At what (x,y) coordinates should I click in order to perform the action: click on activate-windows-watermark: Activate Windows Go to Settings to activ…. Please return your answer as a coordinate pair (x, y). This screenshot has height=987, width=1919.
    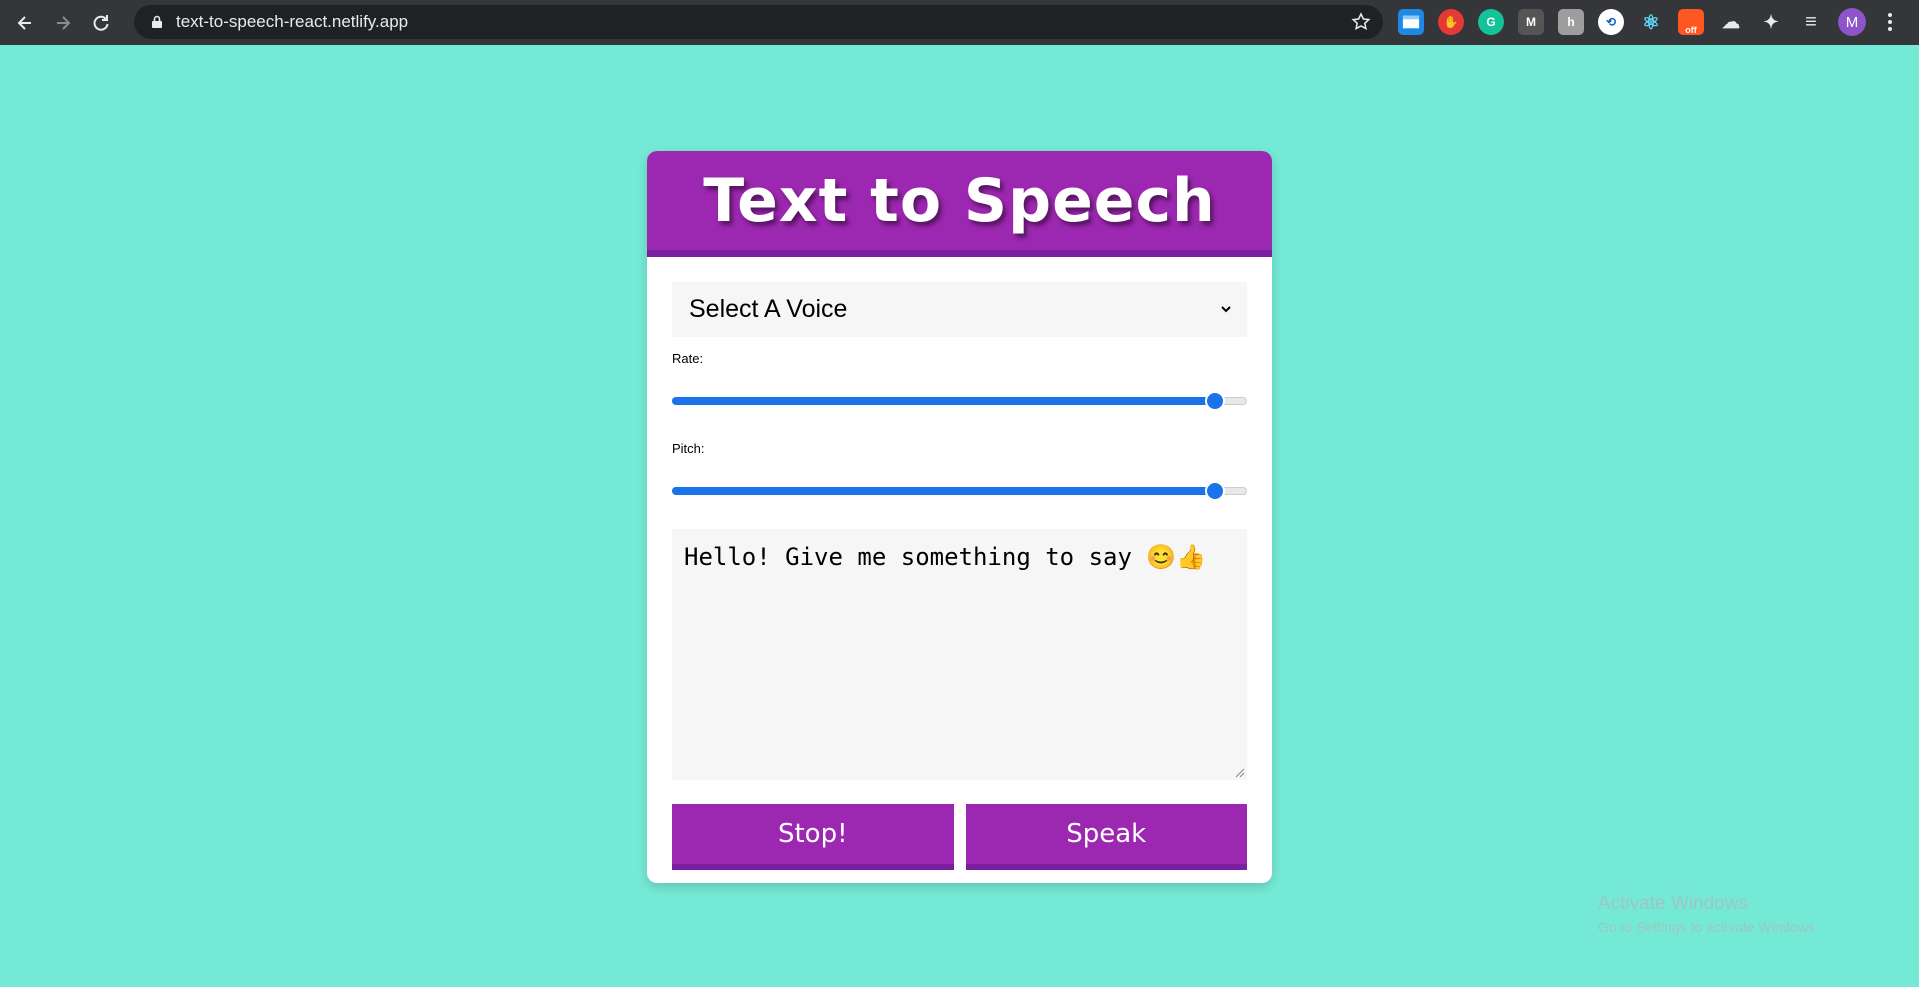
    Looking at the image, I should click on (1708, 914).